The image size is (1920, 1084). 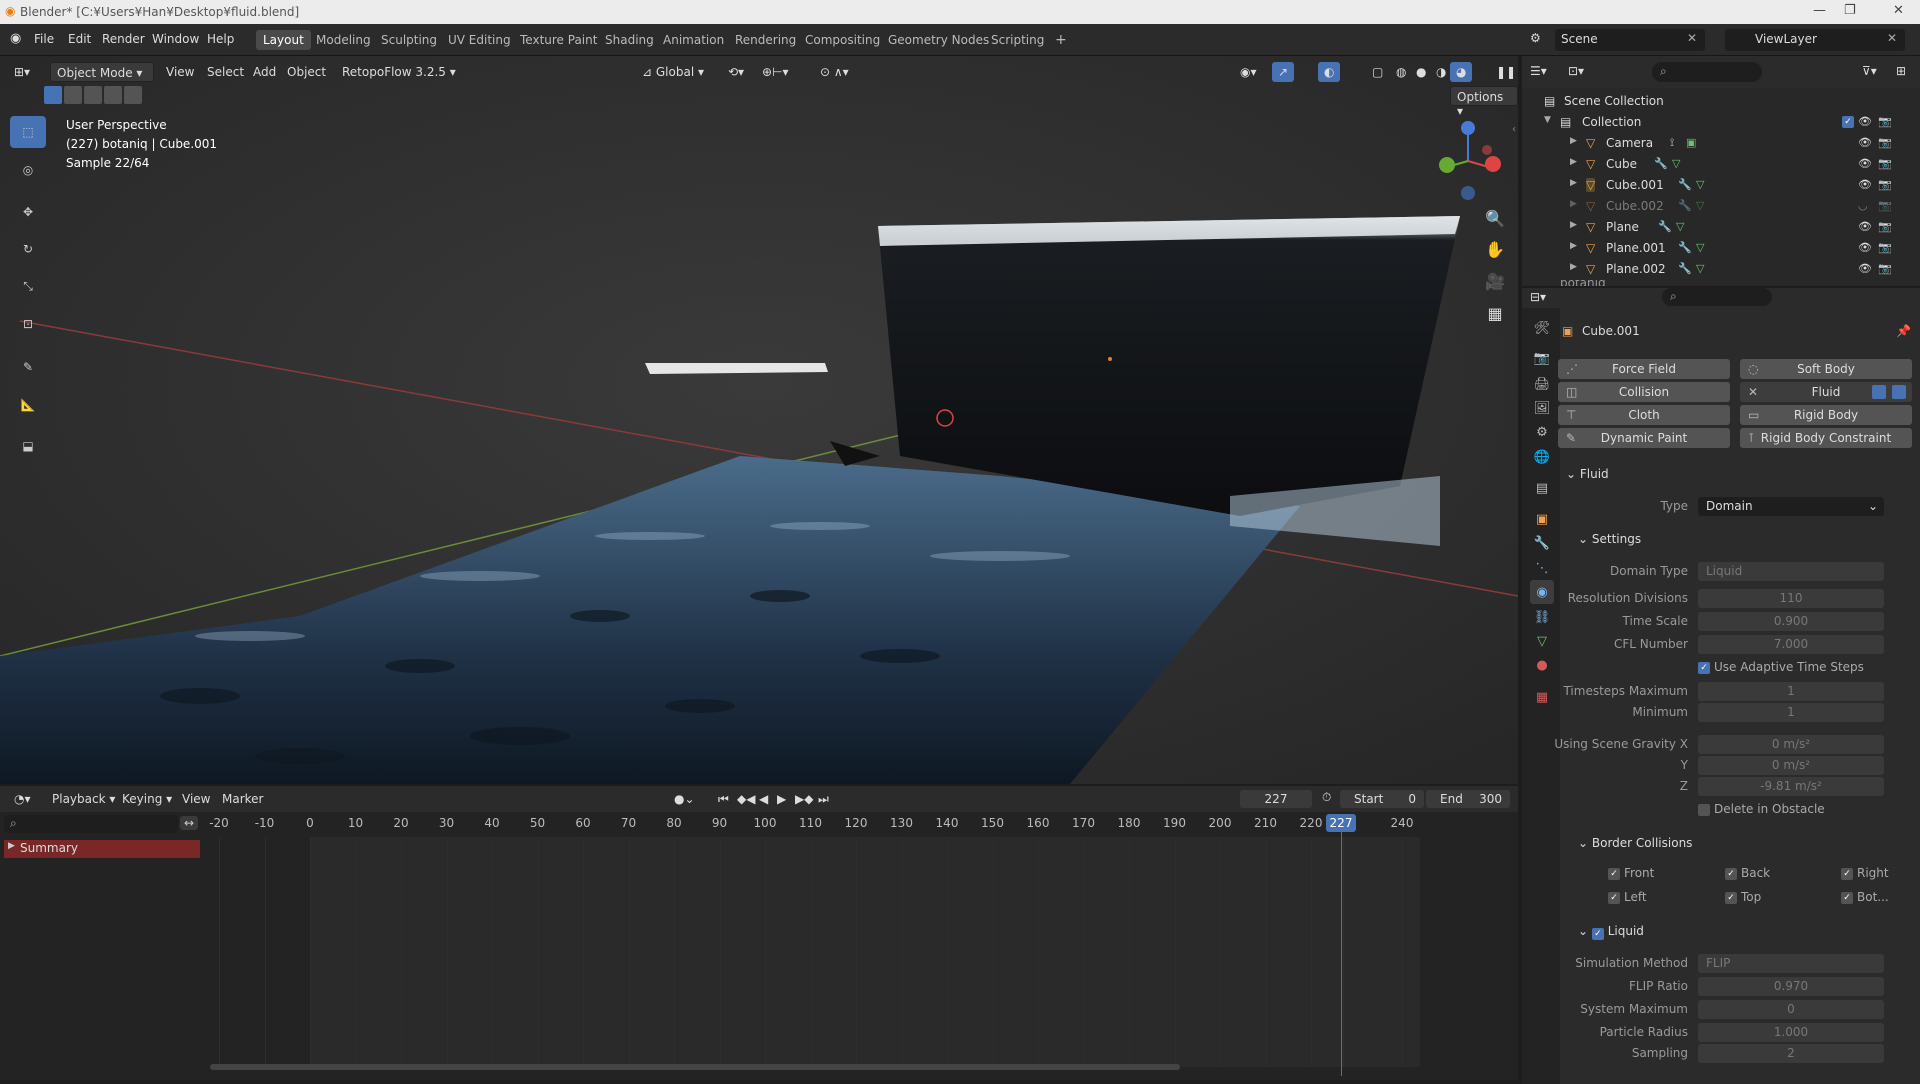 What do you see at coordinates (1382, 799) in the screenshot?
I see `start-frame-field: Start 0` at bounding box center [1382, 799].